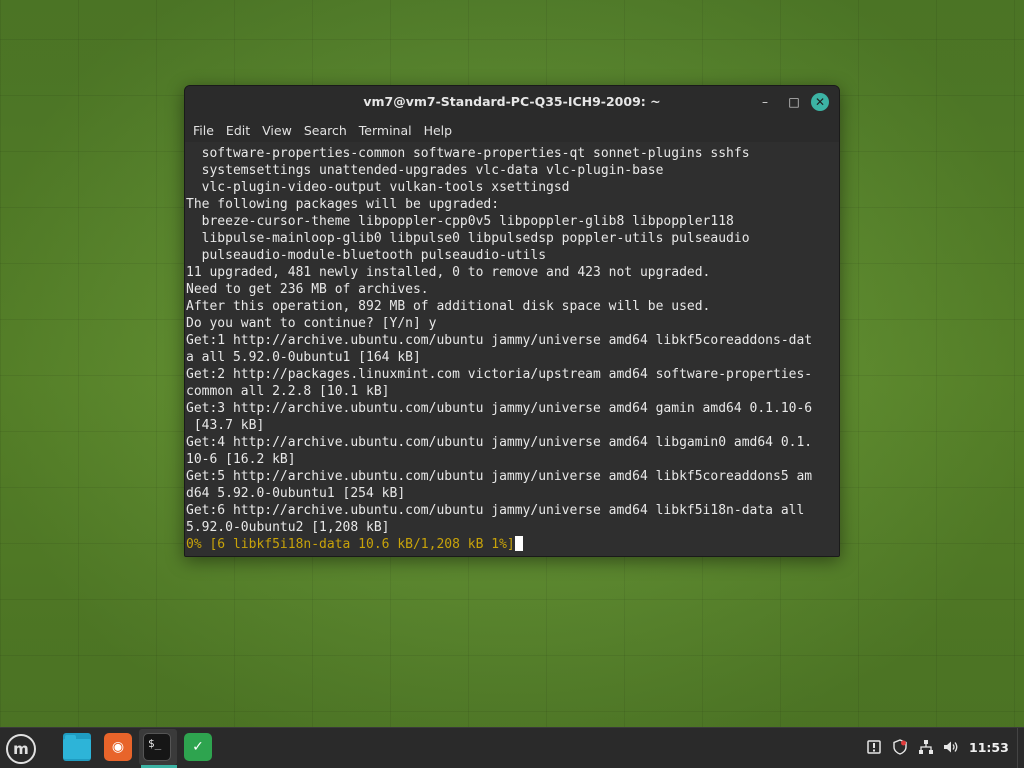  Describe the element at coordinates (238, 130) in the screenshot. I see `menu-edit: Edit` at that location.